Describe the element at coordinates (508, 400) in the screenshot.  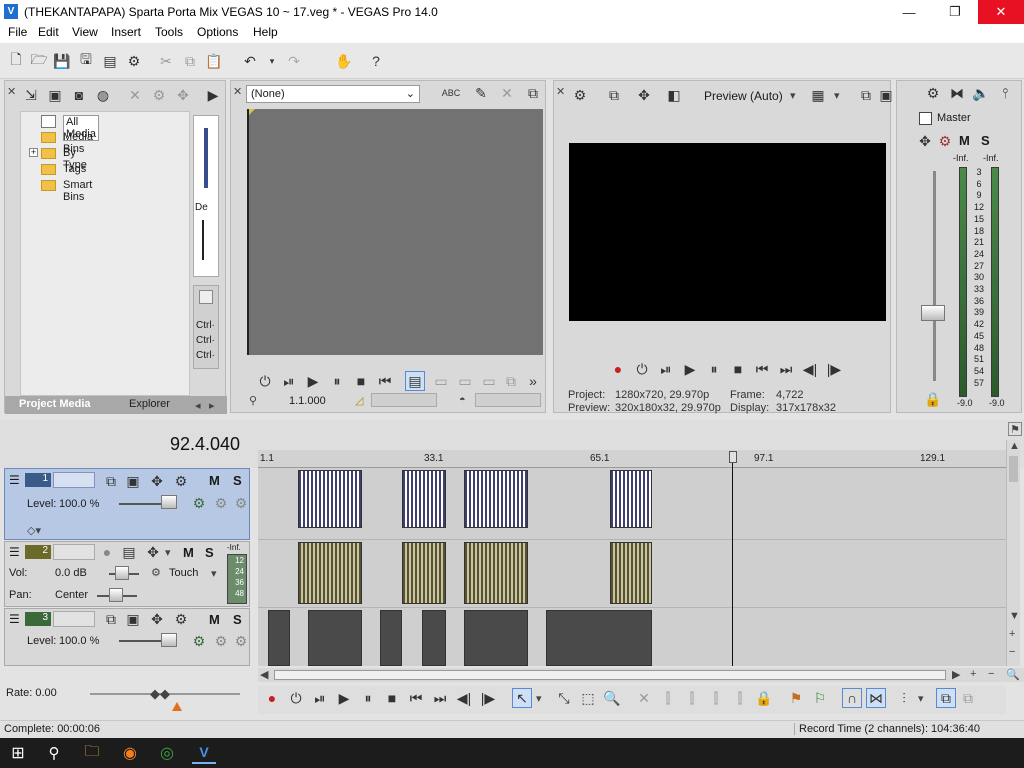
I see `zoom-field` at that location.